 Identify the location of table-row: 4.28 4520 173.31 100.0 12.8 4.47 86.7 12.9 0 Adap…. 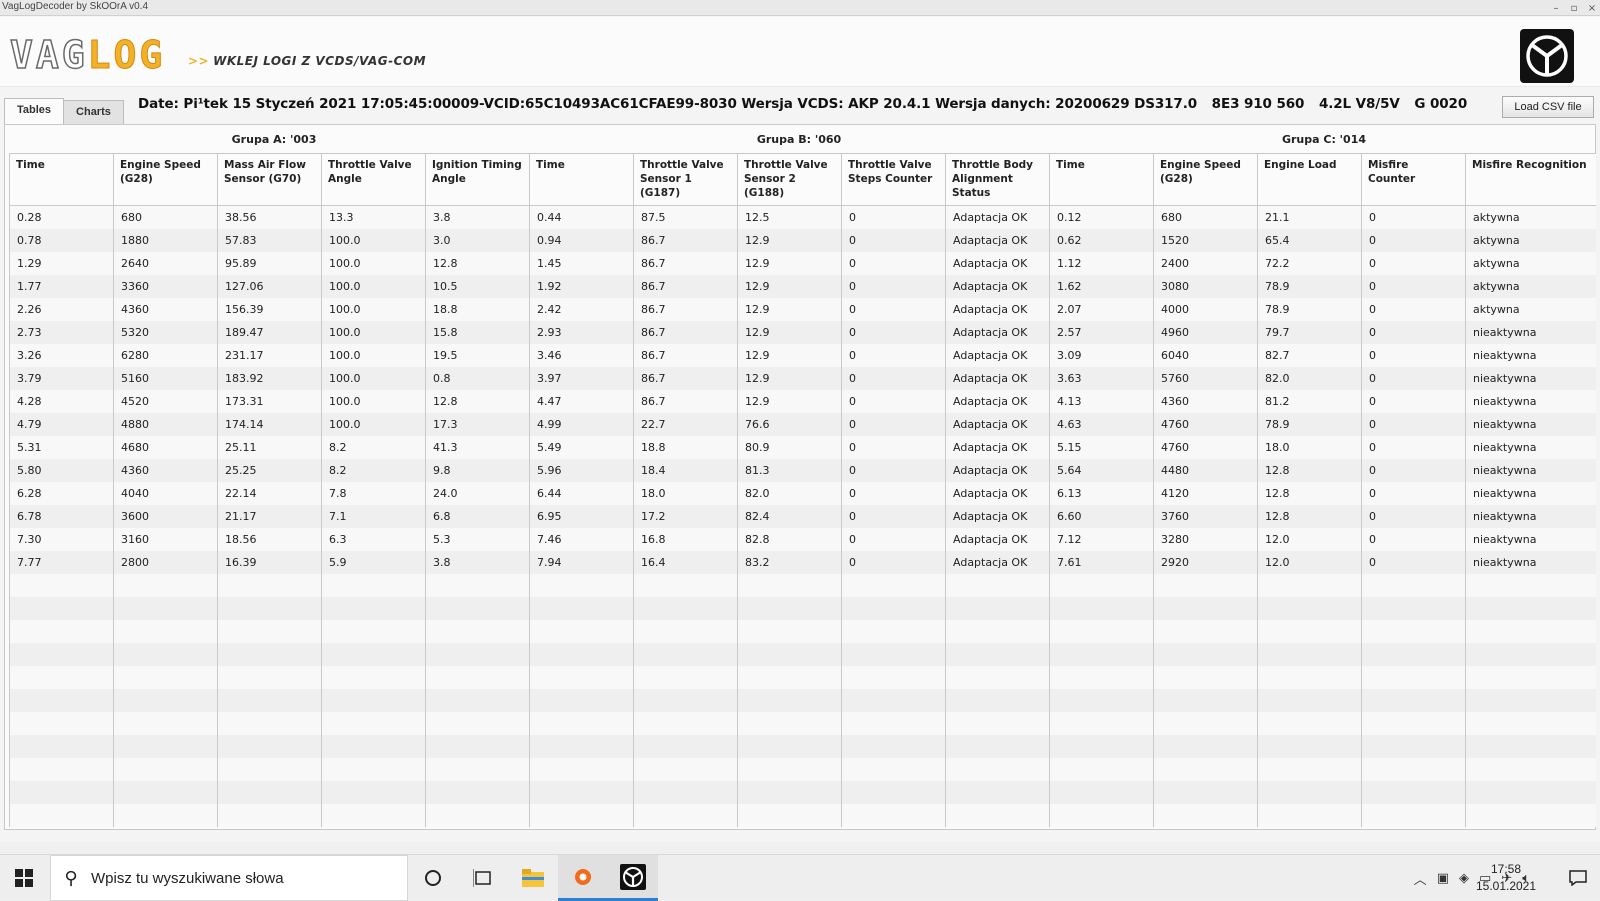
(802, 401).